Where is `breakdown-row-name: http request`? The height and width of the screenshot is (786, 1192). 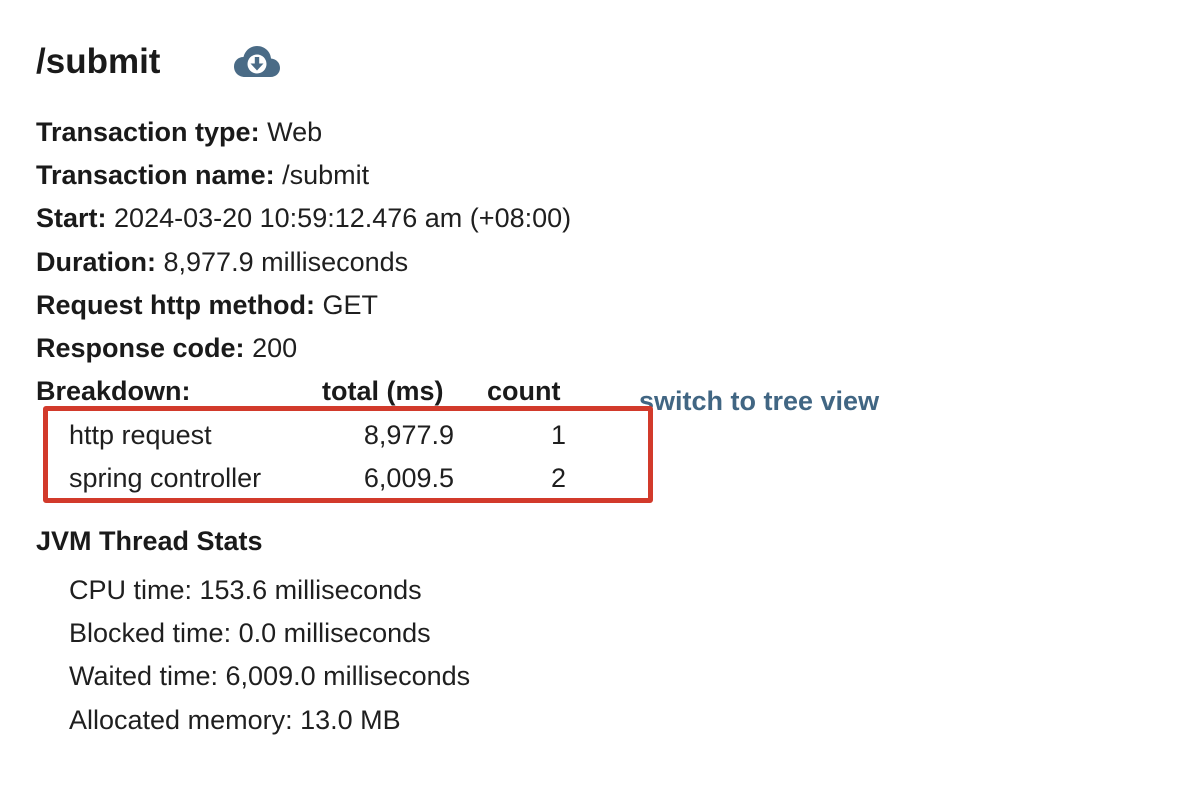
breakdown-row-name: http request is located at coordinates (140, 435).